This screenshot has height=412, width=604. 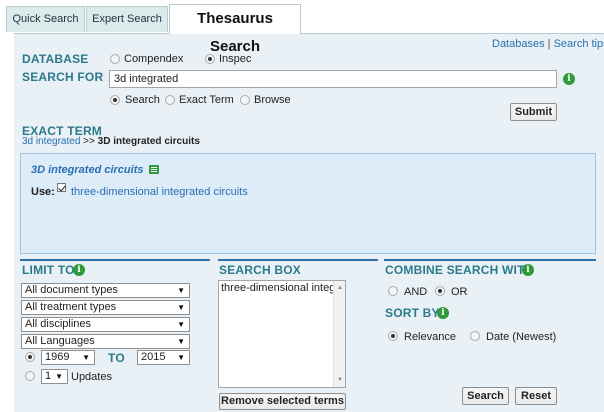 I want to click on sort-date-label: Date (Newest), so click(x=521, y=337).